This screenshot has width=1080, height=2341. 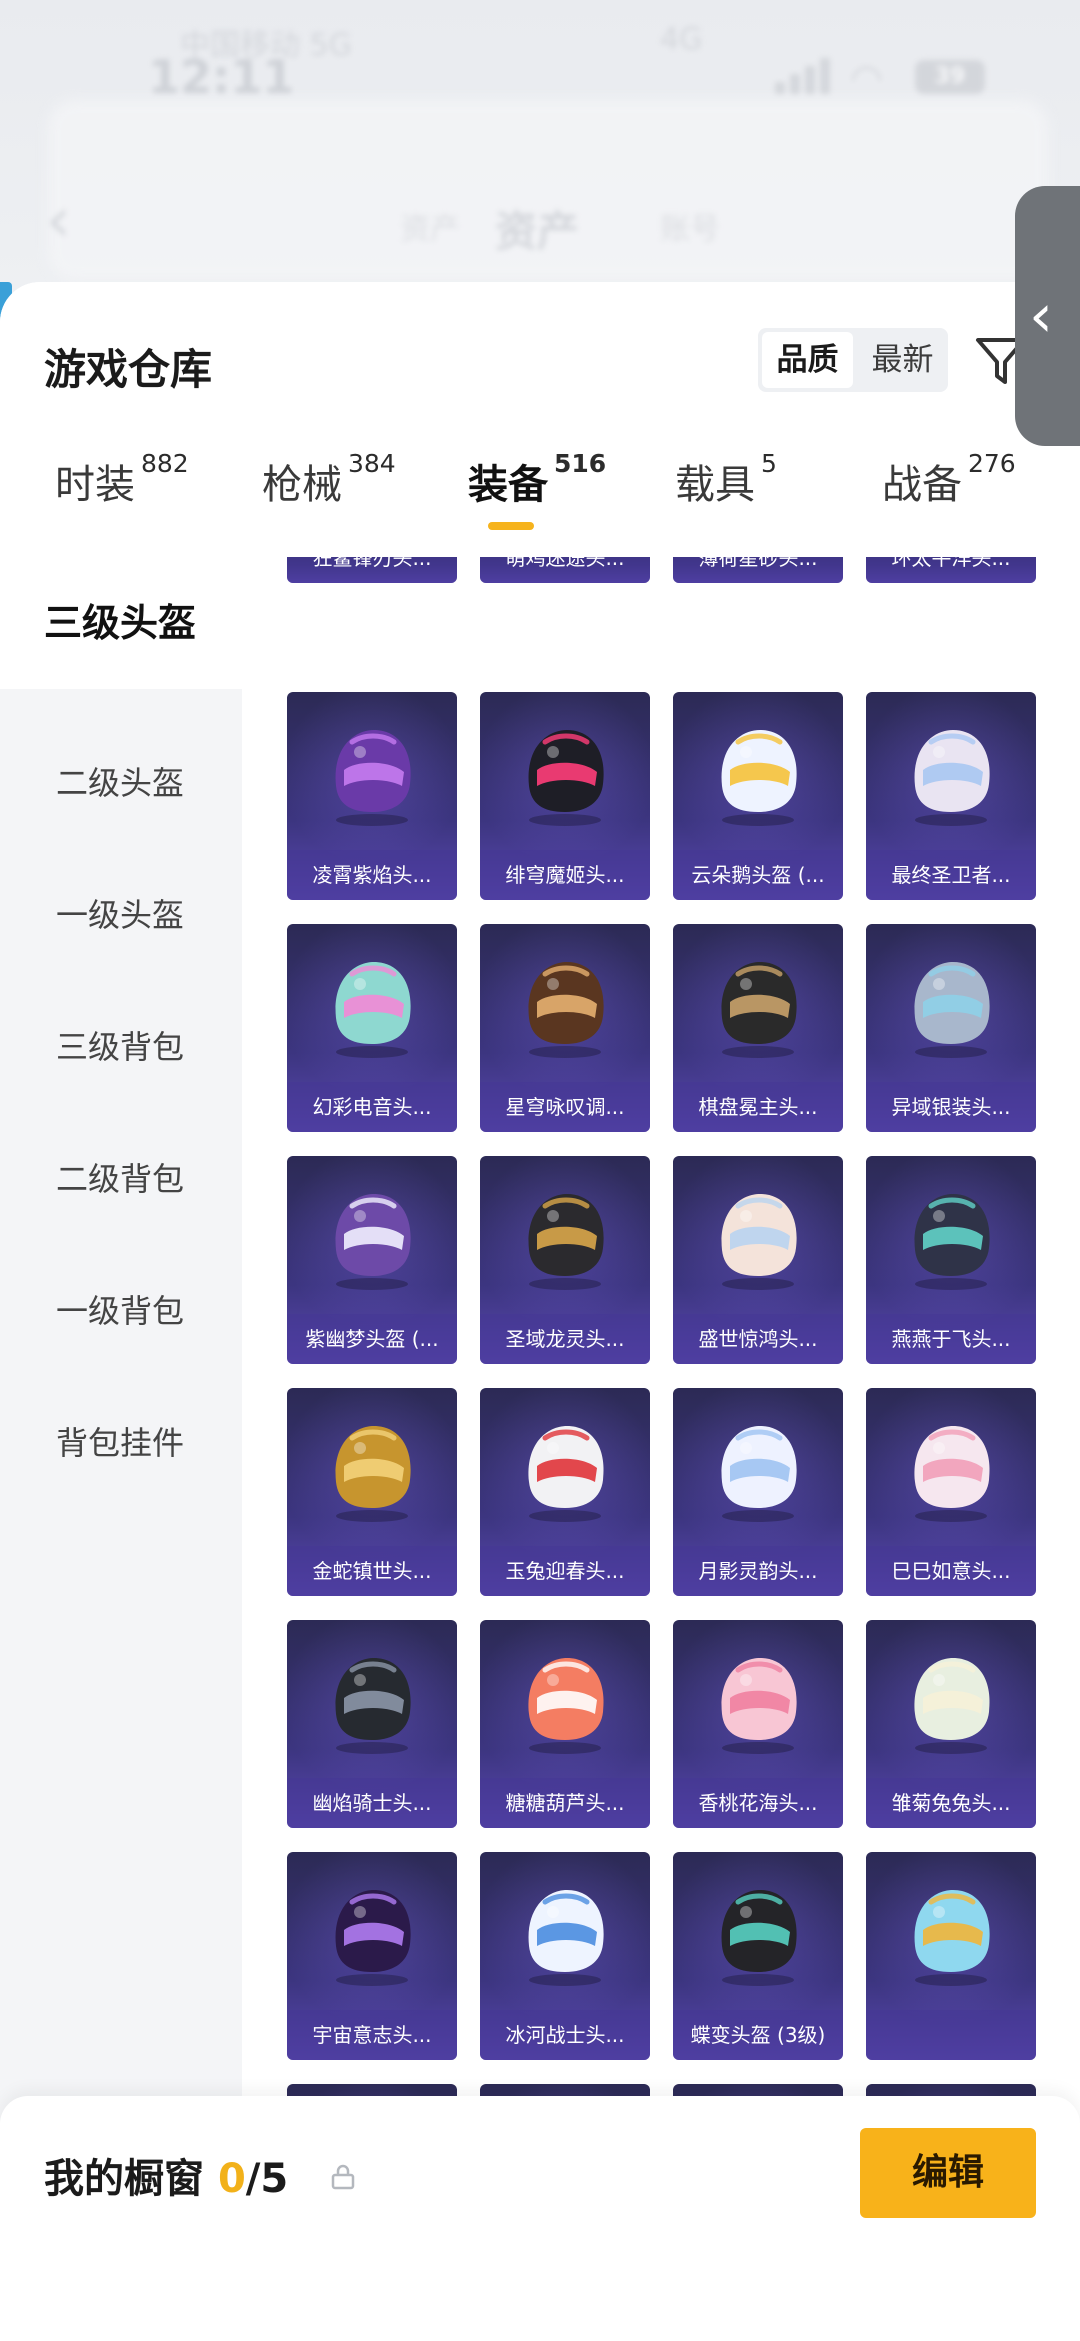 I want to click on item-name, so click(x=951, y=2035).